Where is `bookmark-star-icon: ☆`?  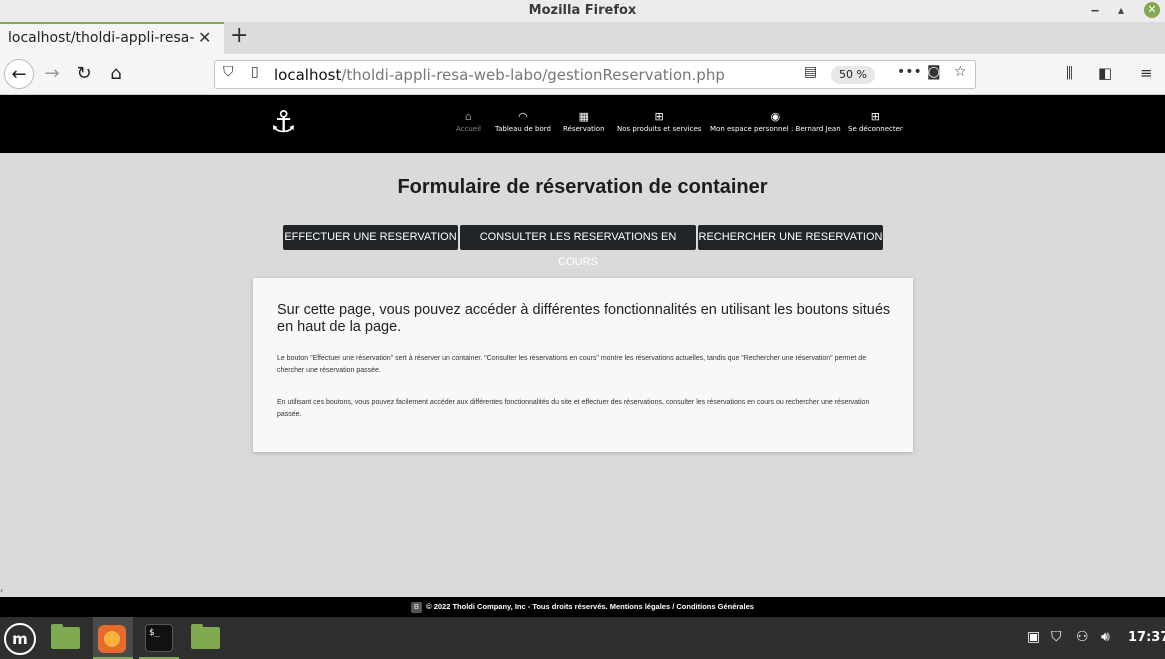 bookmark-star-icon: ☆ is located at coordinates (960, 72).